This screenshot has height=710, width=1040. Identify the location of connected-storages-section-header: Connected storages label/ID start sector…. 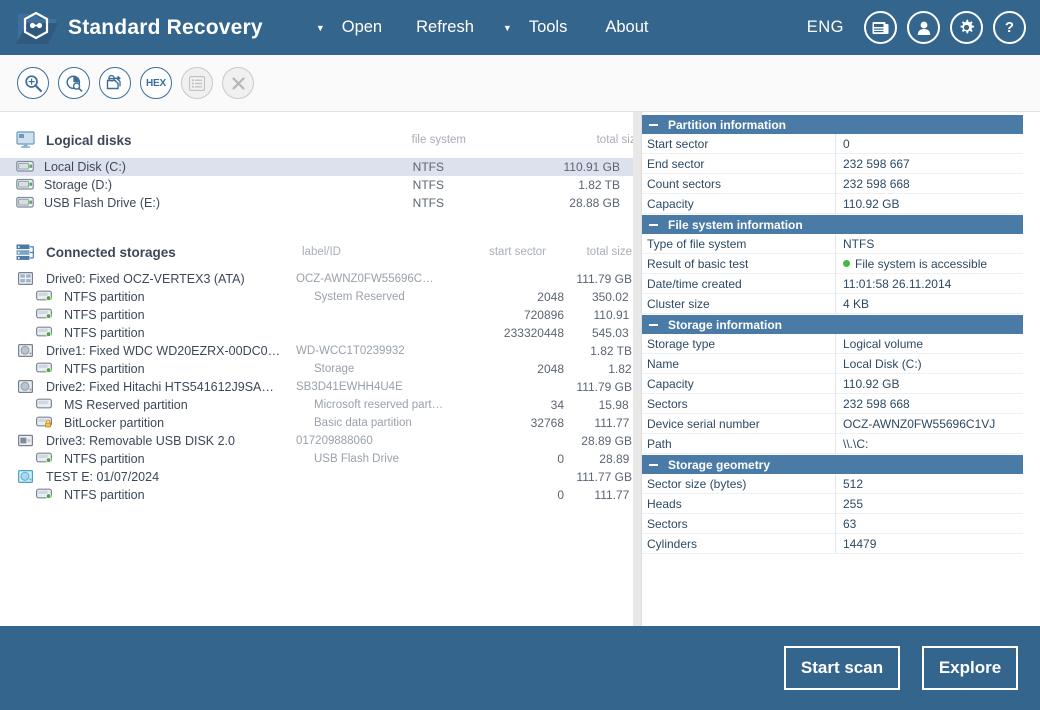
(316, 252).